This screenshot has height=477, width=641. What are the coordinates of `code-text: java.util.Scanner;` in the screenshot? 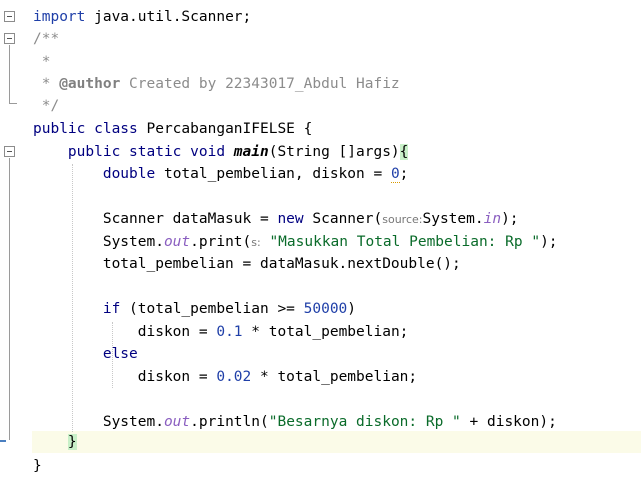 It's located at (168, 17).